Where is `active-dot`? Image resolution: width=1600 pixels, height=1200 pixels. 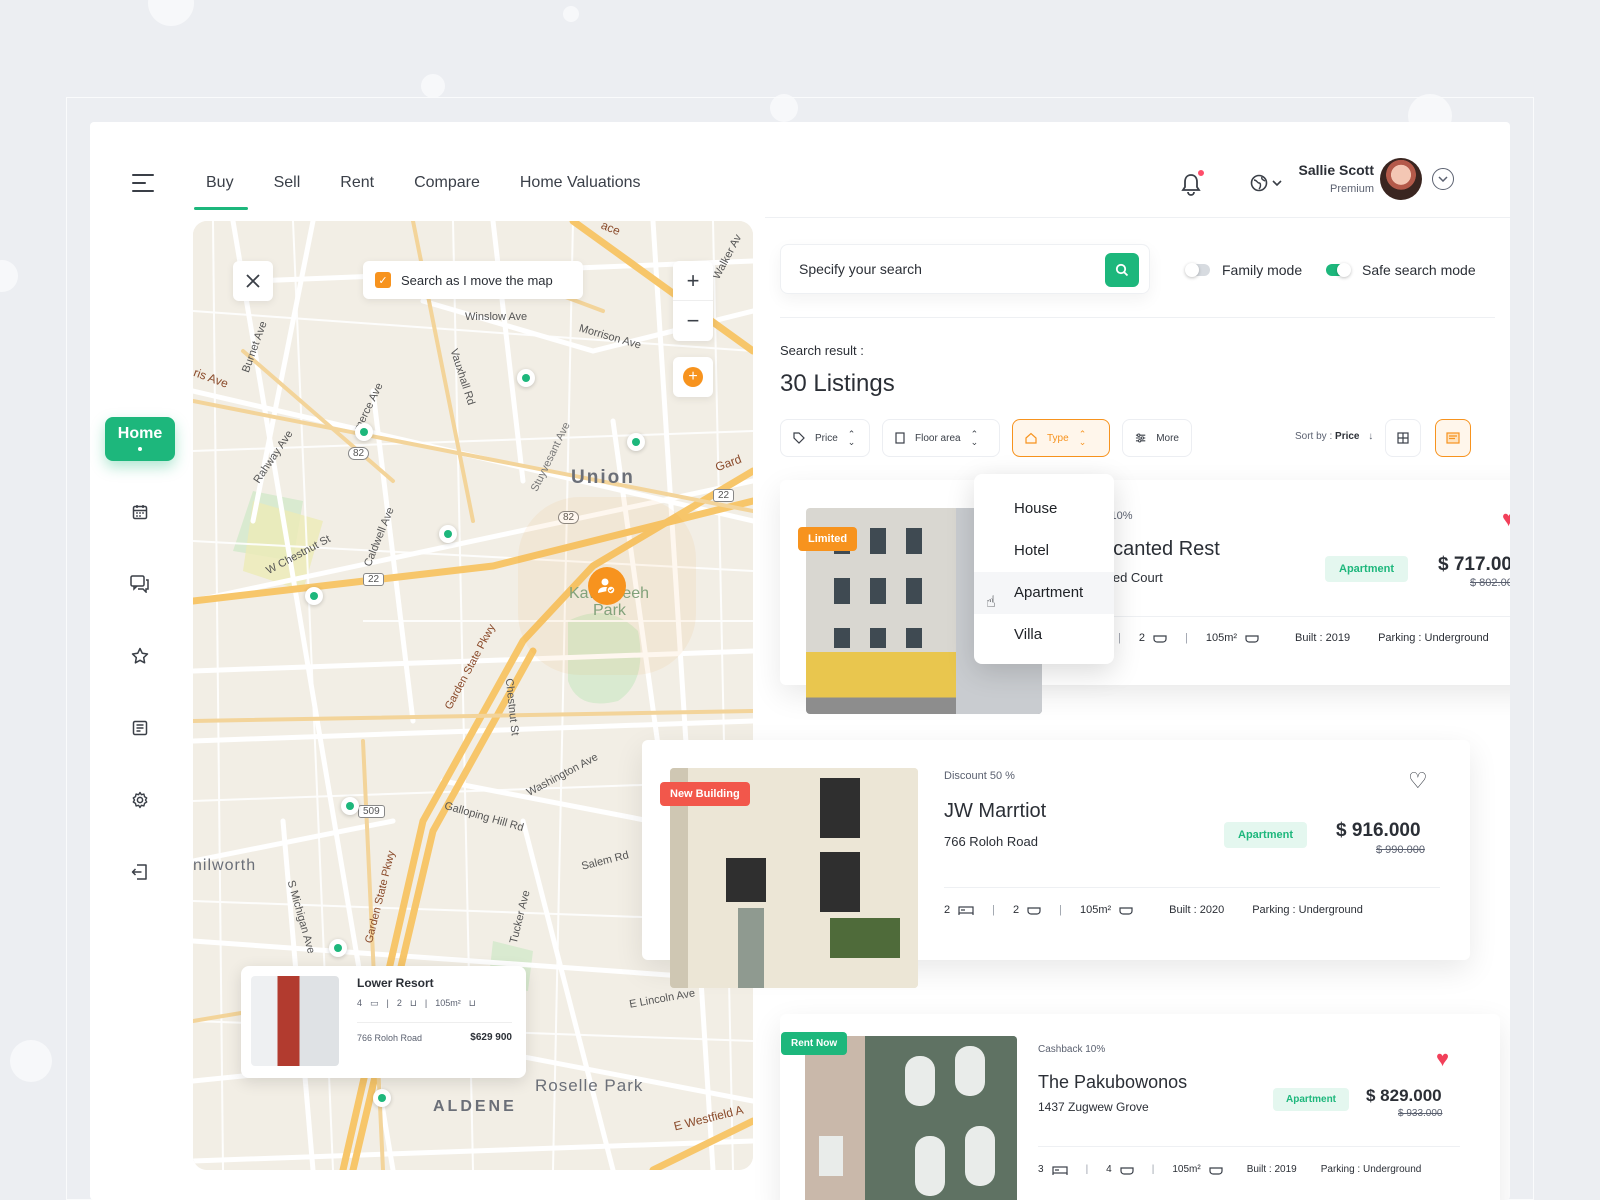
active-dot is located at coordinates (140, 449).